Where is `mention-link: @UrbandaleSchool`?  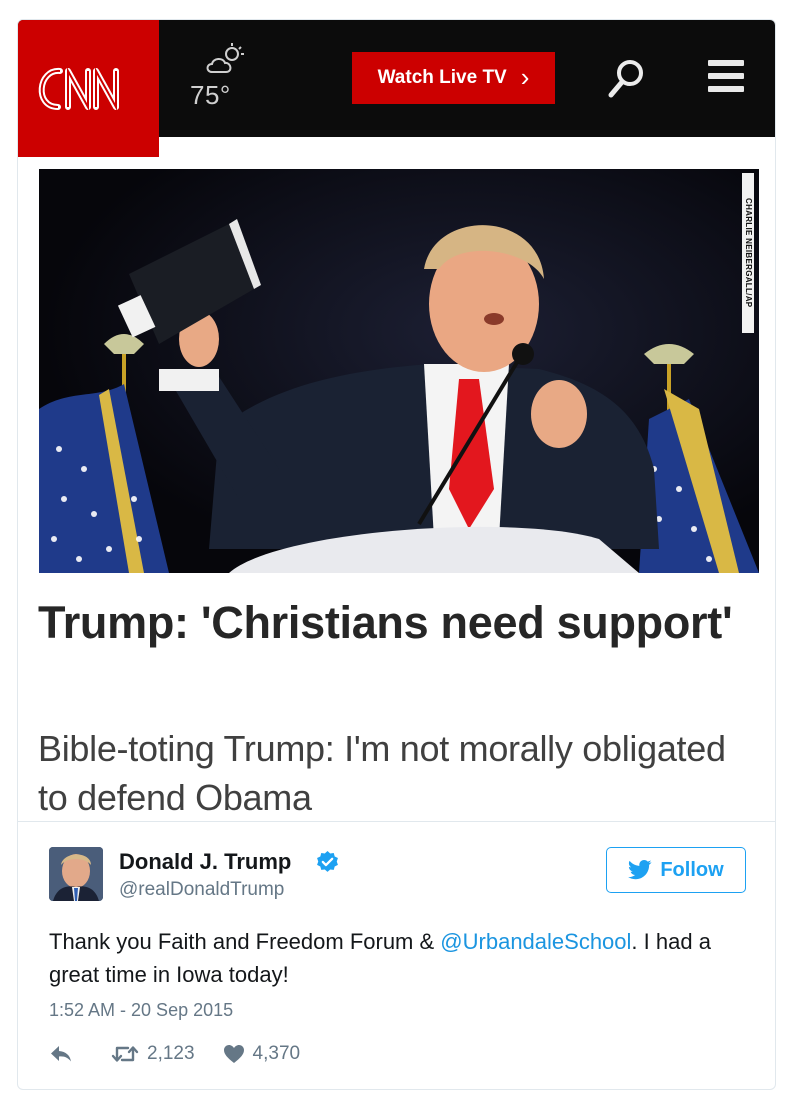 mention-link: @UrbandaleSchool is located at coordinates (535, 941).